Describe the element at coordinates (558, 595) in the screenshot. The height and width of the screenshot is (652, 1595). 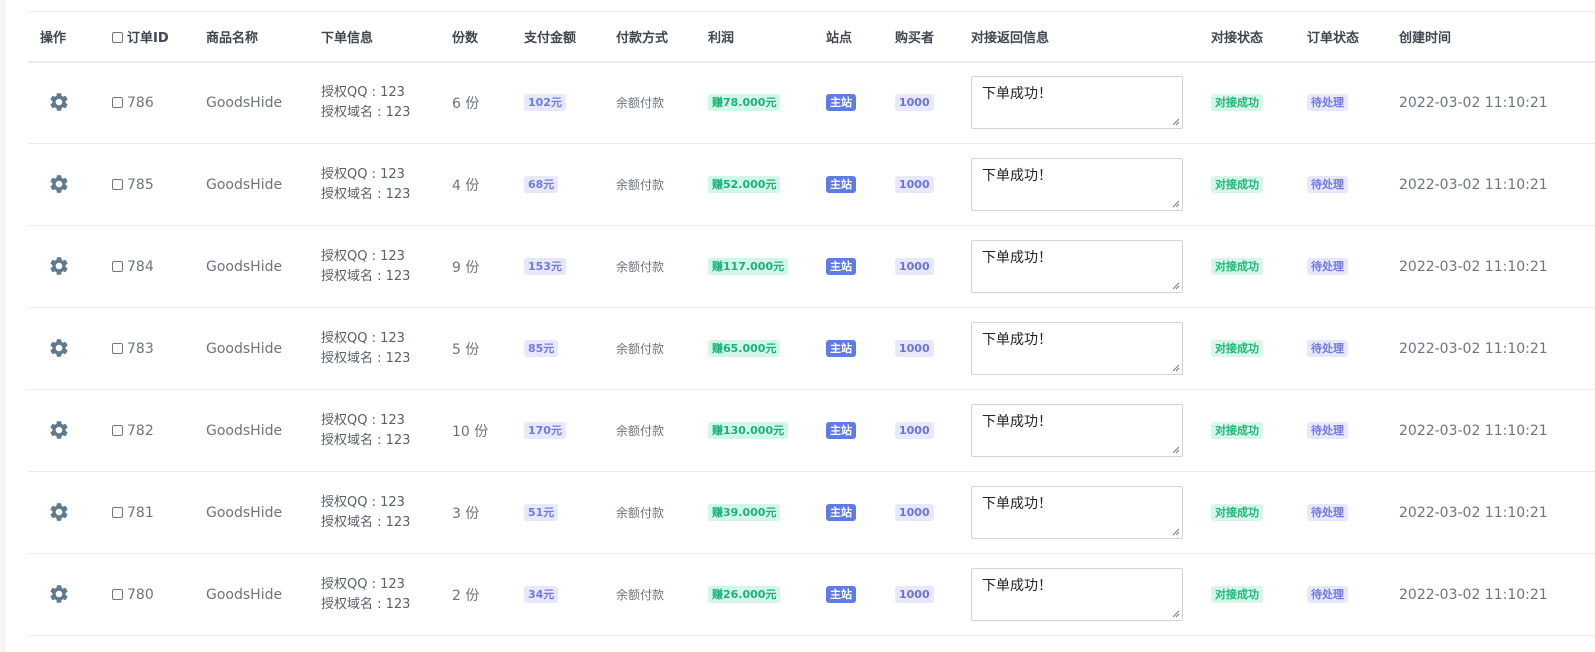
I see `cell-amount: 34元` at that location.